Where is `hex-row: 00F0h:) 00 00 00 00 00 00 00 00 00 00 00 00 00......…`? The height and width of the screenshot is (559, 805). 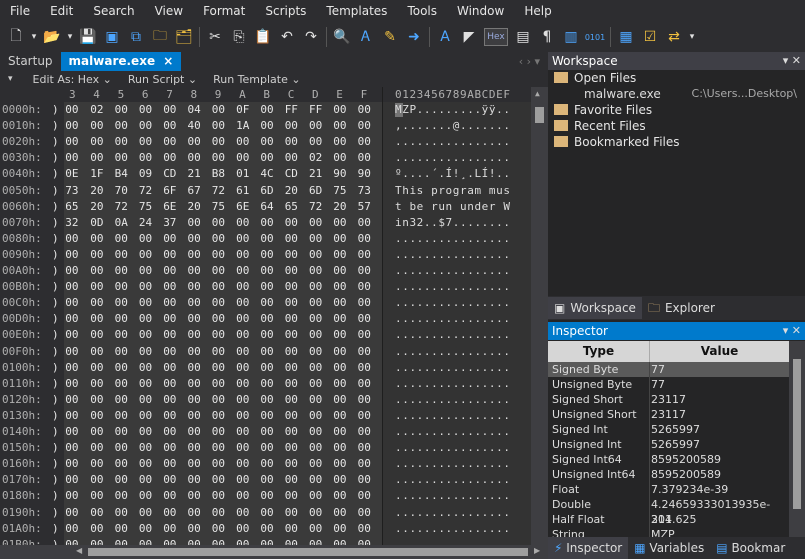
hex-row: 00F0h:) 00 00 00 00 00 00 00 00 00 00 00 00 00......… is located at coordinates (265, 352).